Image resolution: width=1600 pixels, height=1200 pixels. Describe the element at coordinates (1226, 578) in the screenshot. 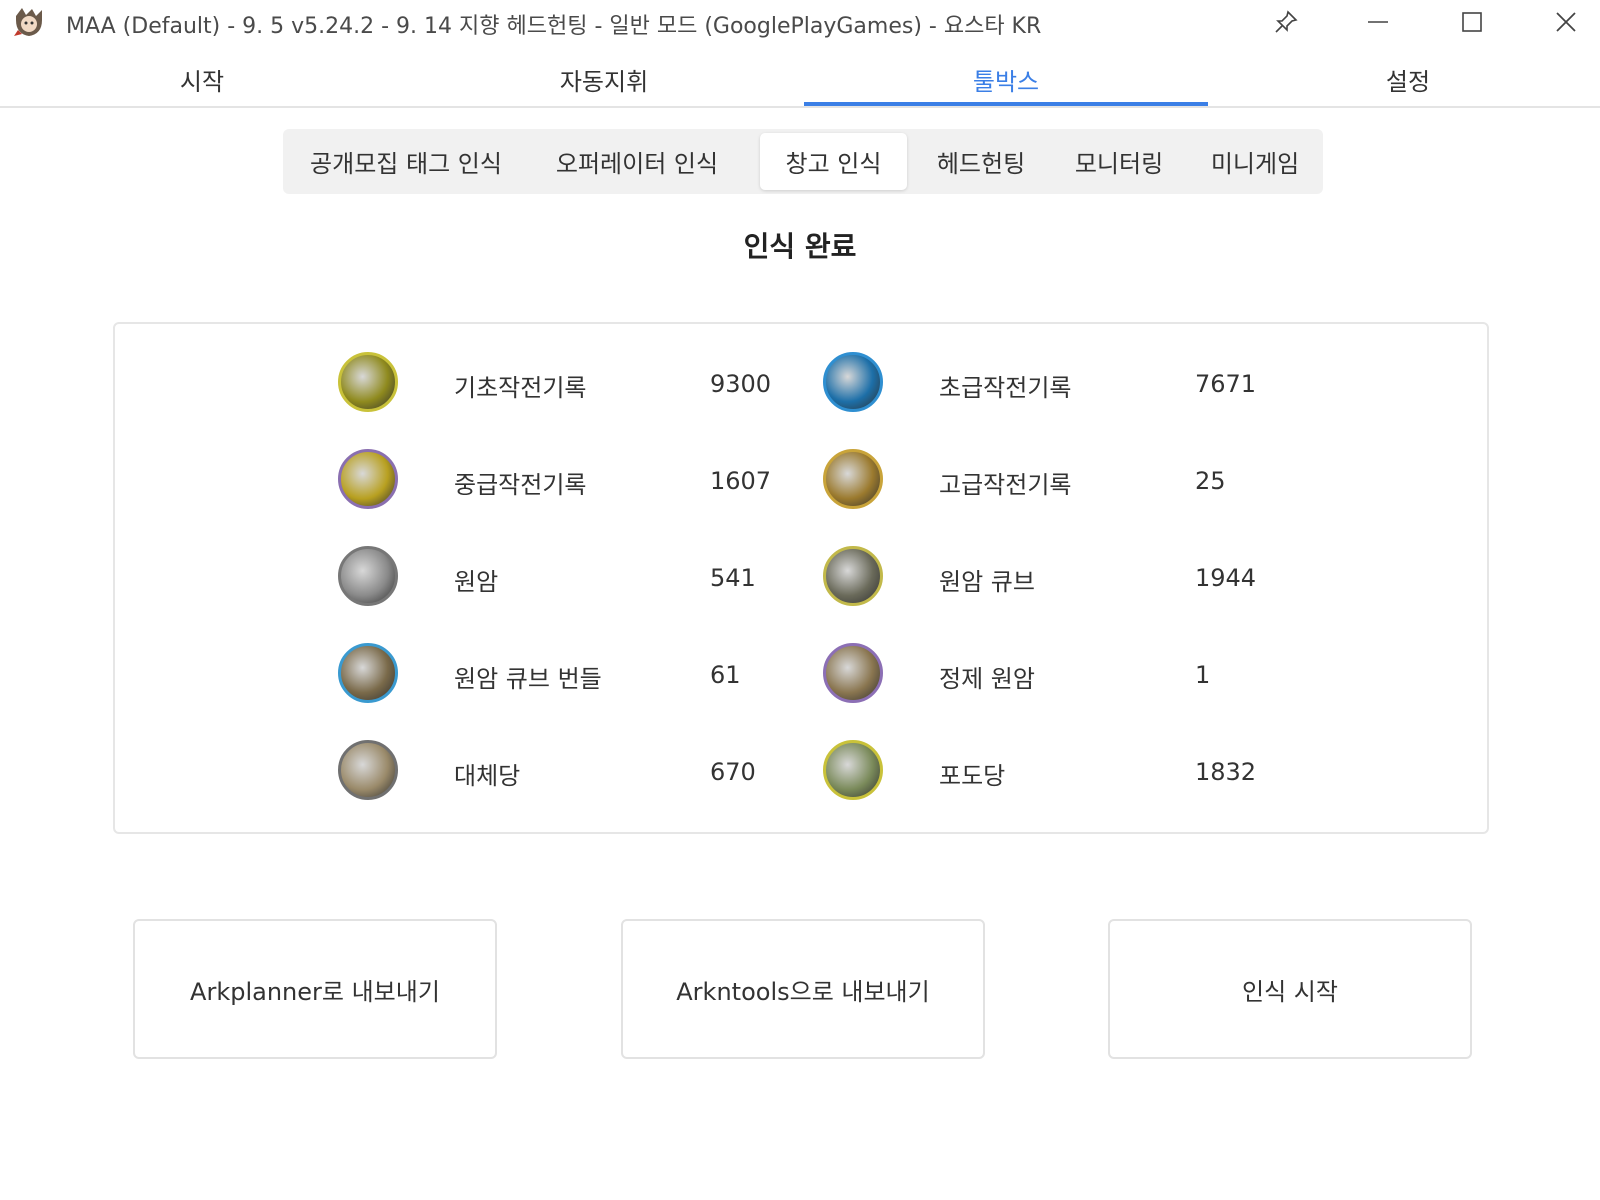

I see `item-count: 1944` at that location.